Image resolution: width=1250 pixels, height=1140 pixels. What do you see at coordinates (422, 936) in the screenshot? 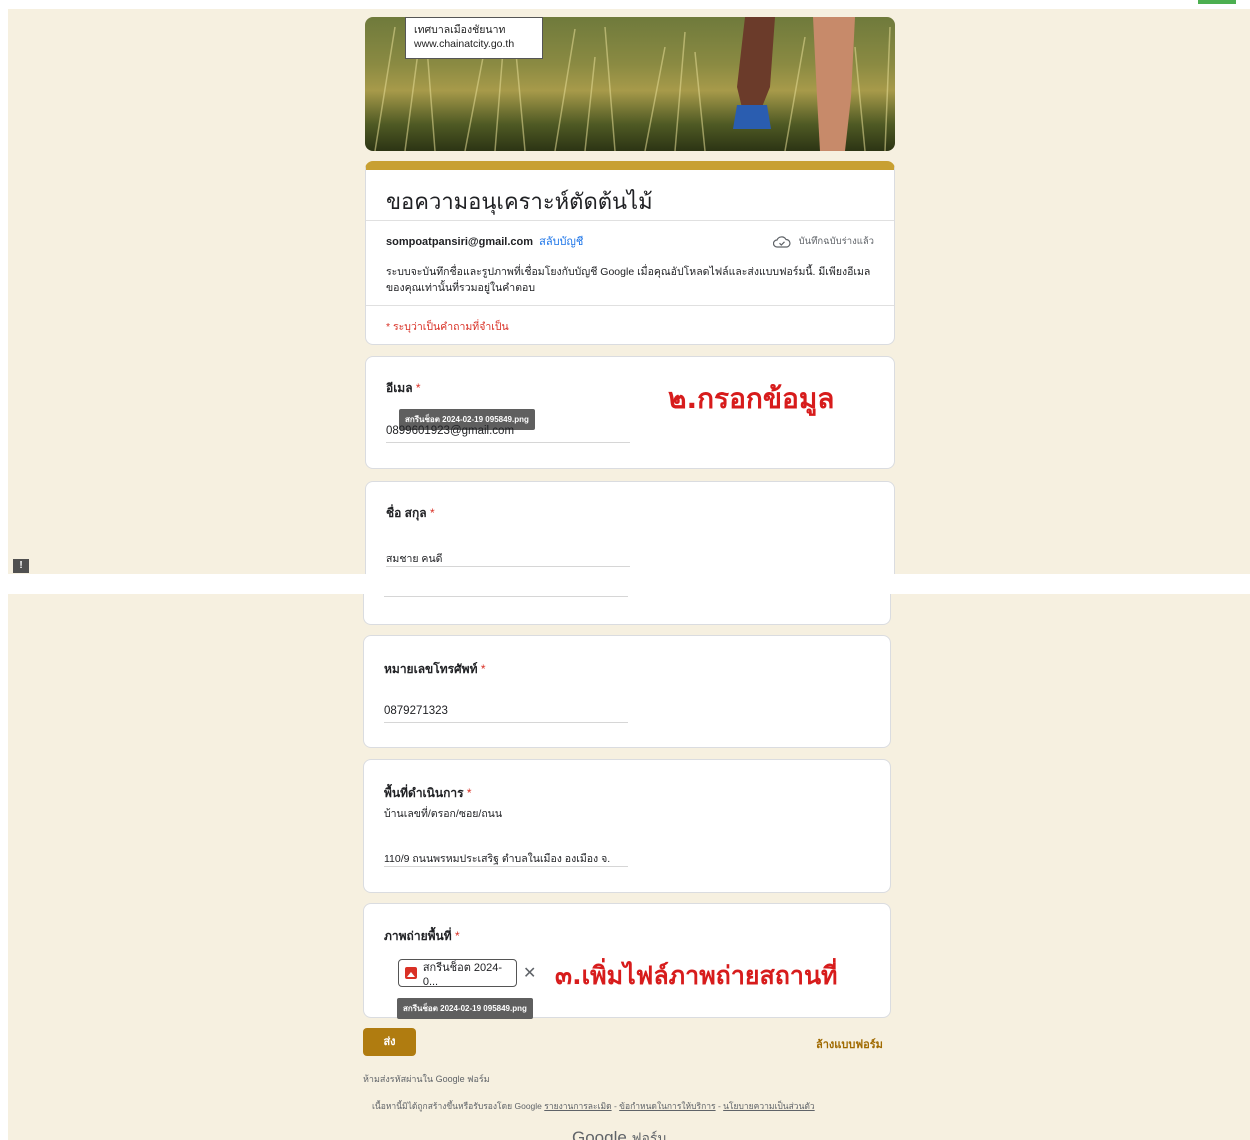
I see `photo-label: ภาพถ่ายพื้นที่ *` at bounding box center [422, 936].